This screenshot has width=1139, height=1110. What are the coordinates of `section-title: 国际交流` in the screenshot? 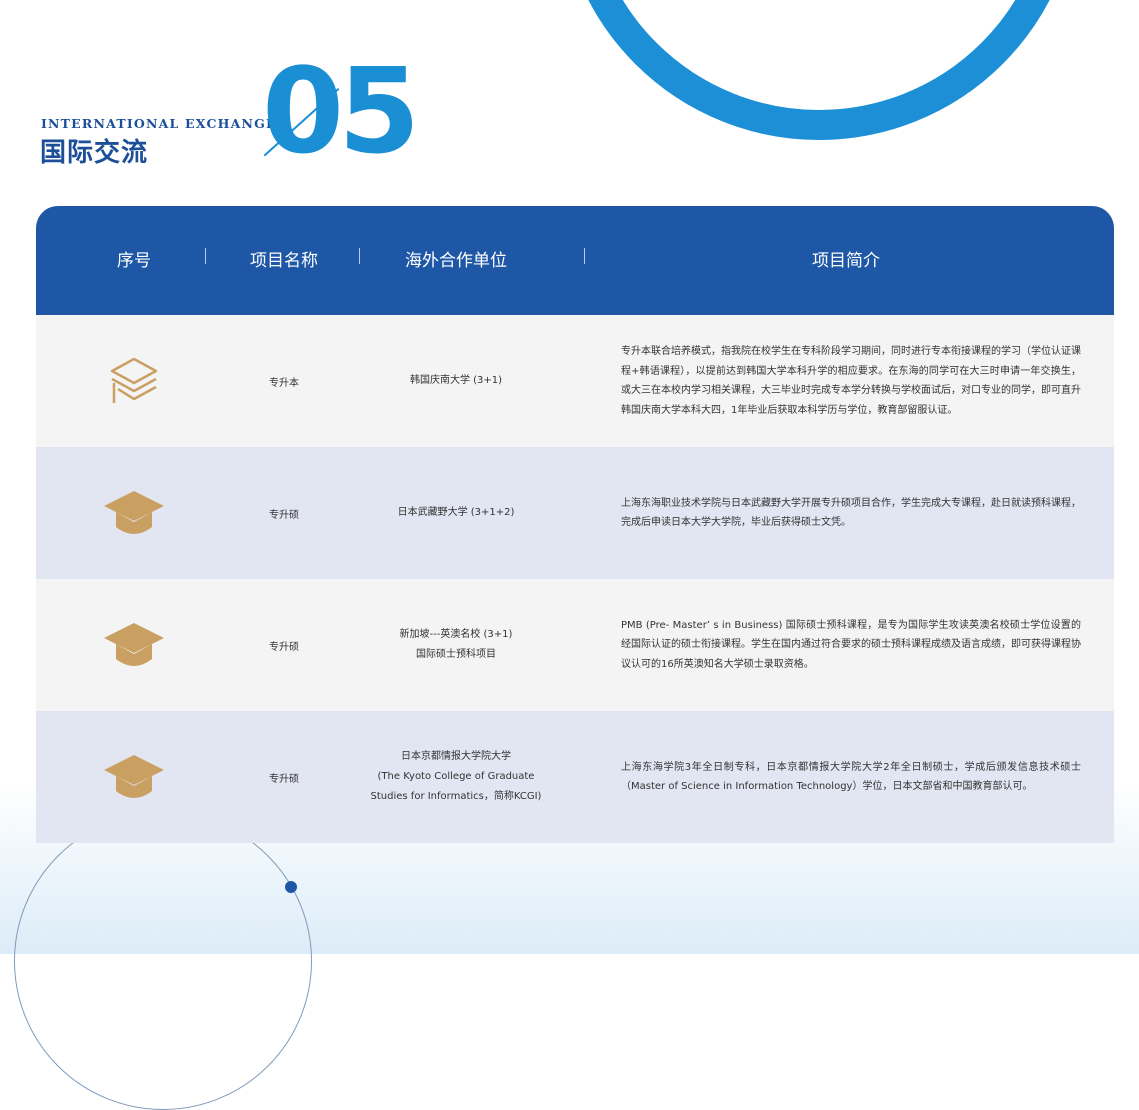 It's located at (94, 153).